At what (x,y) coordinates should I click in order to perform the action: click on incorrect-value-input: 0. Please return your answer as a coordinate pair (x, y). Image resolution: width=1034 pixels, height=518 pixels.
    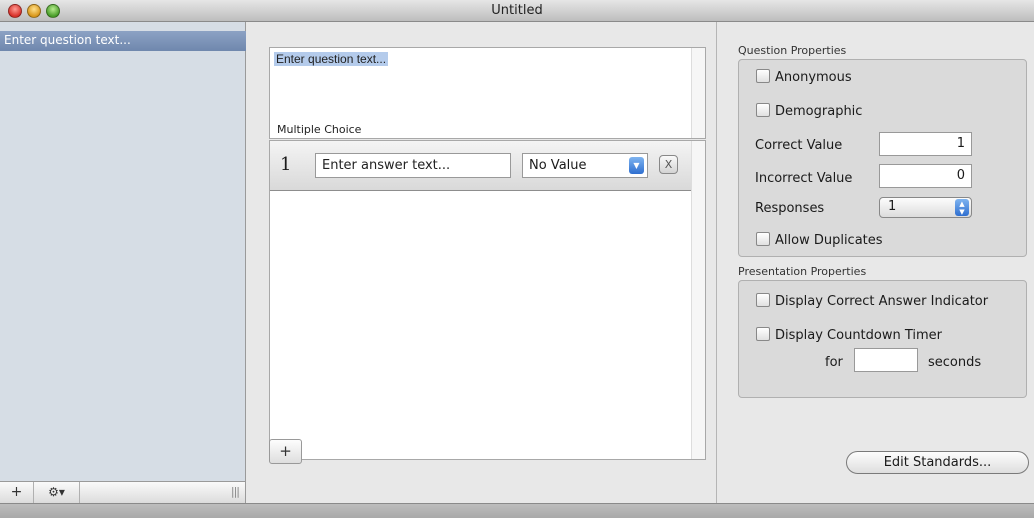
    Looking at the image, I should click on (925, 176).